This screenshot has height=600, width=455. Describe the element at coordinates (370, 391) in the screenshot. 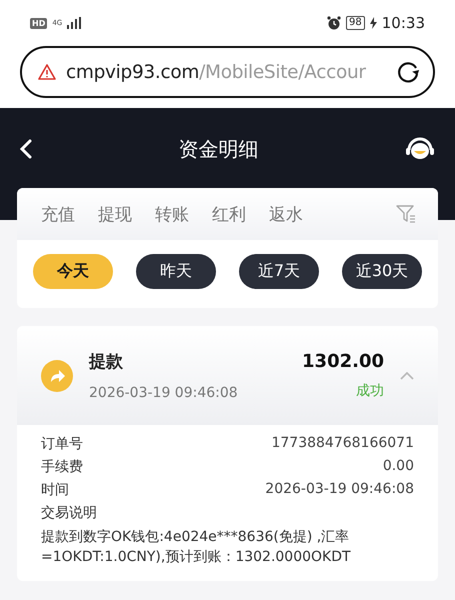

I see `record-status: 成功` at that location.